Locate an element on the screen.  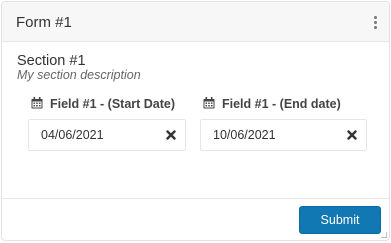
section-title: Section #1 is located at coordinates (51, 61).